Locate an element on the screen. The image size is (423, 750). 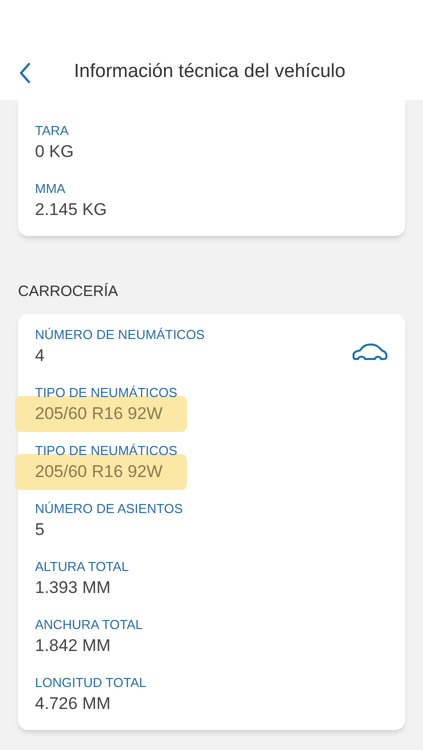
field-label: MMA is located at coordinates (50, 189).